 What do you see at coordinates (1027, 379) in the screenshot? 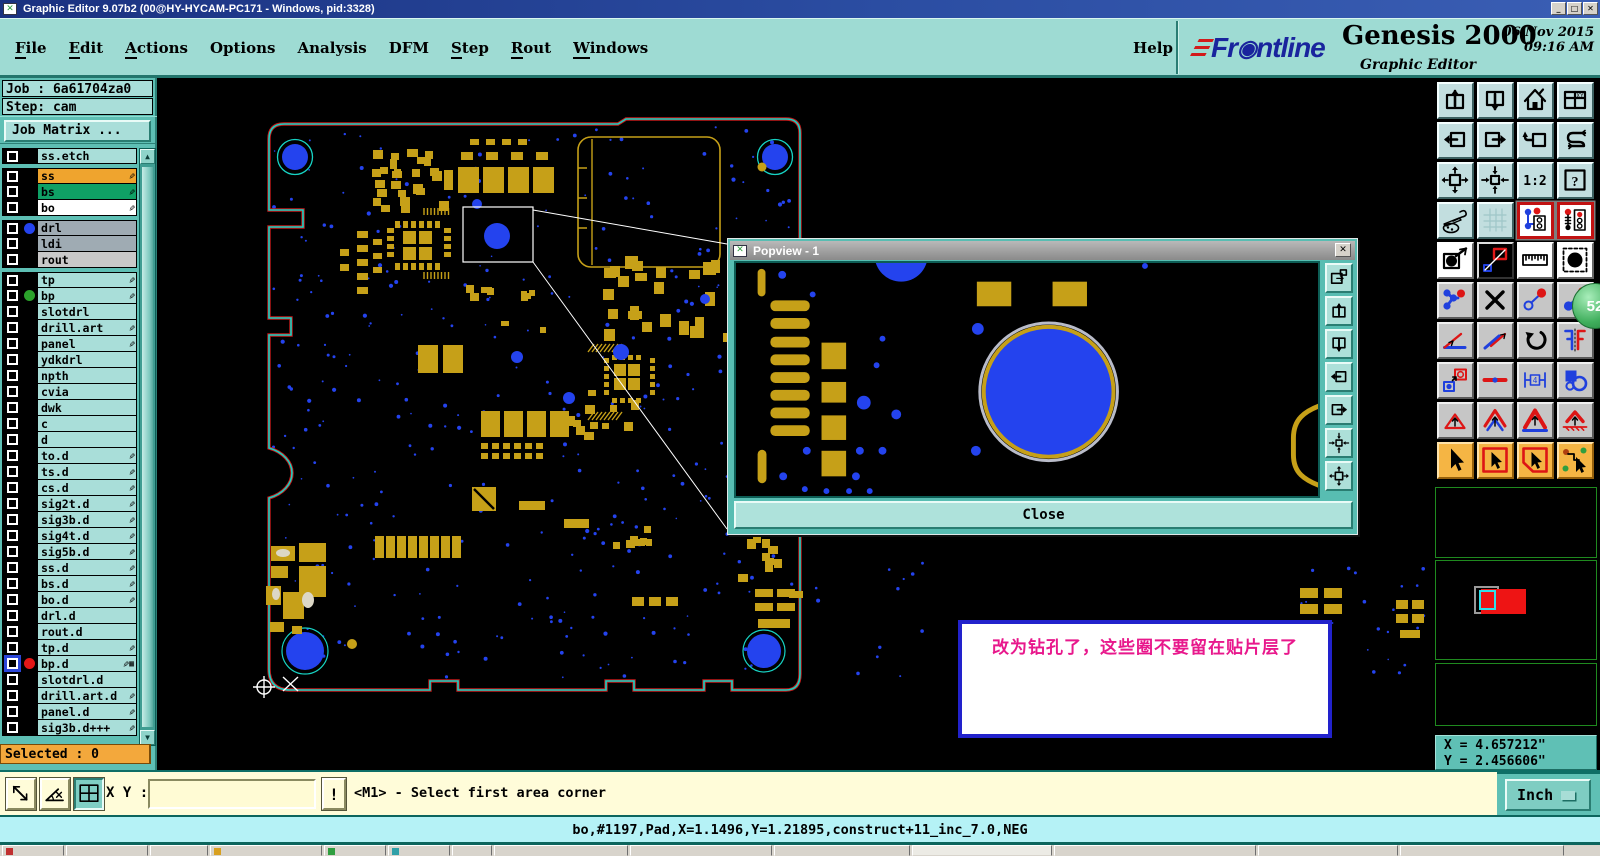
I see `popview-canvas` at bounding box center [1027, 379].